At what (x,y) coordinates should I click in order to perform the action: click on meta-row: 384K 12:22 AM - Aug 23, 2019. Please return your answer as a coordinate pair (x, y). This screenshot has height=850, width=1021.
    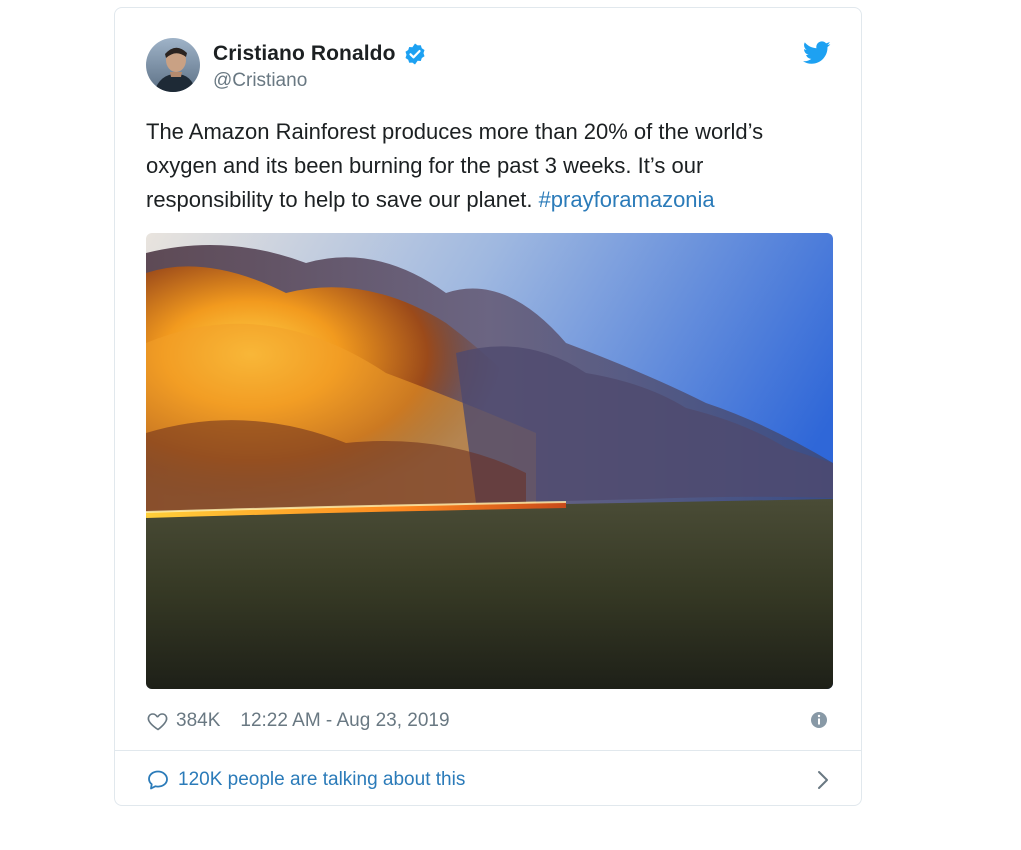
    Looking at the image, I should click on (487, 721).